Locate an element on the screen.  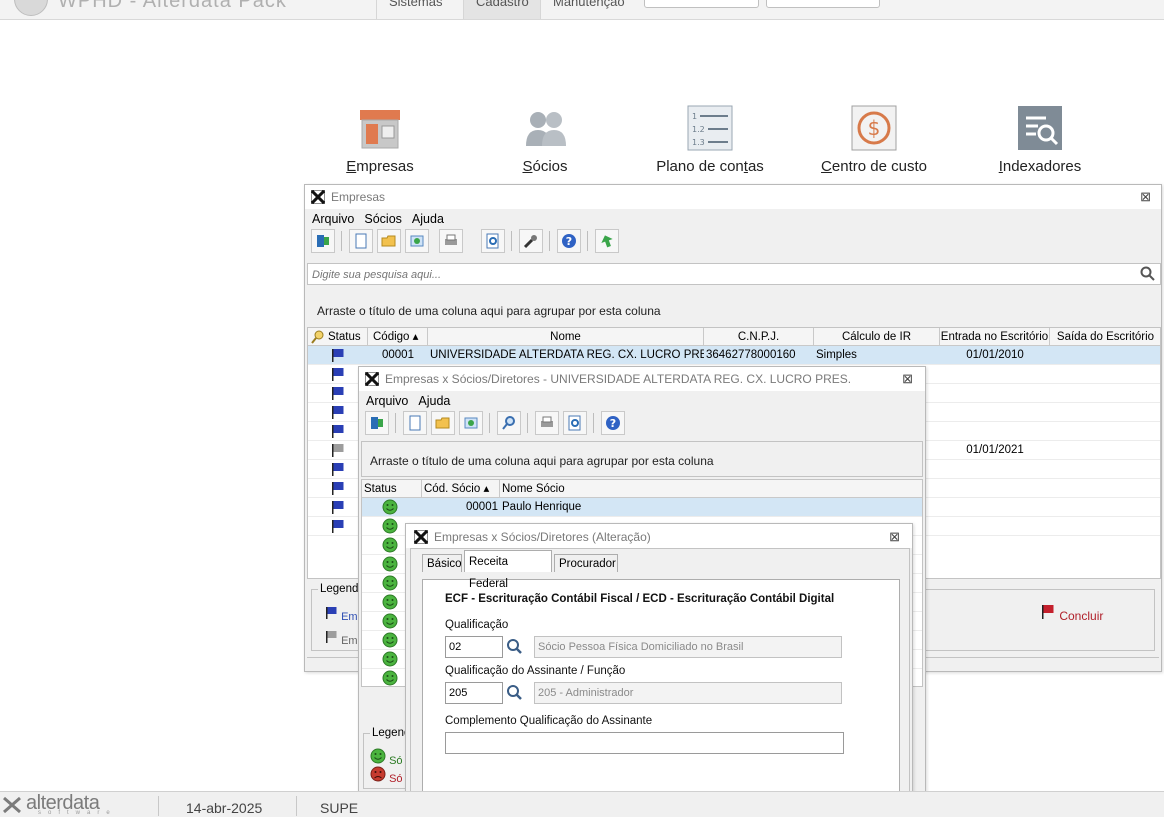
app-logo is located at coordinates (31, 8).